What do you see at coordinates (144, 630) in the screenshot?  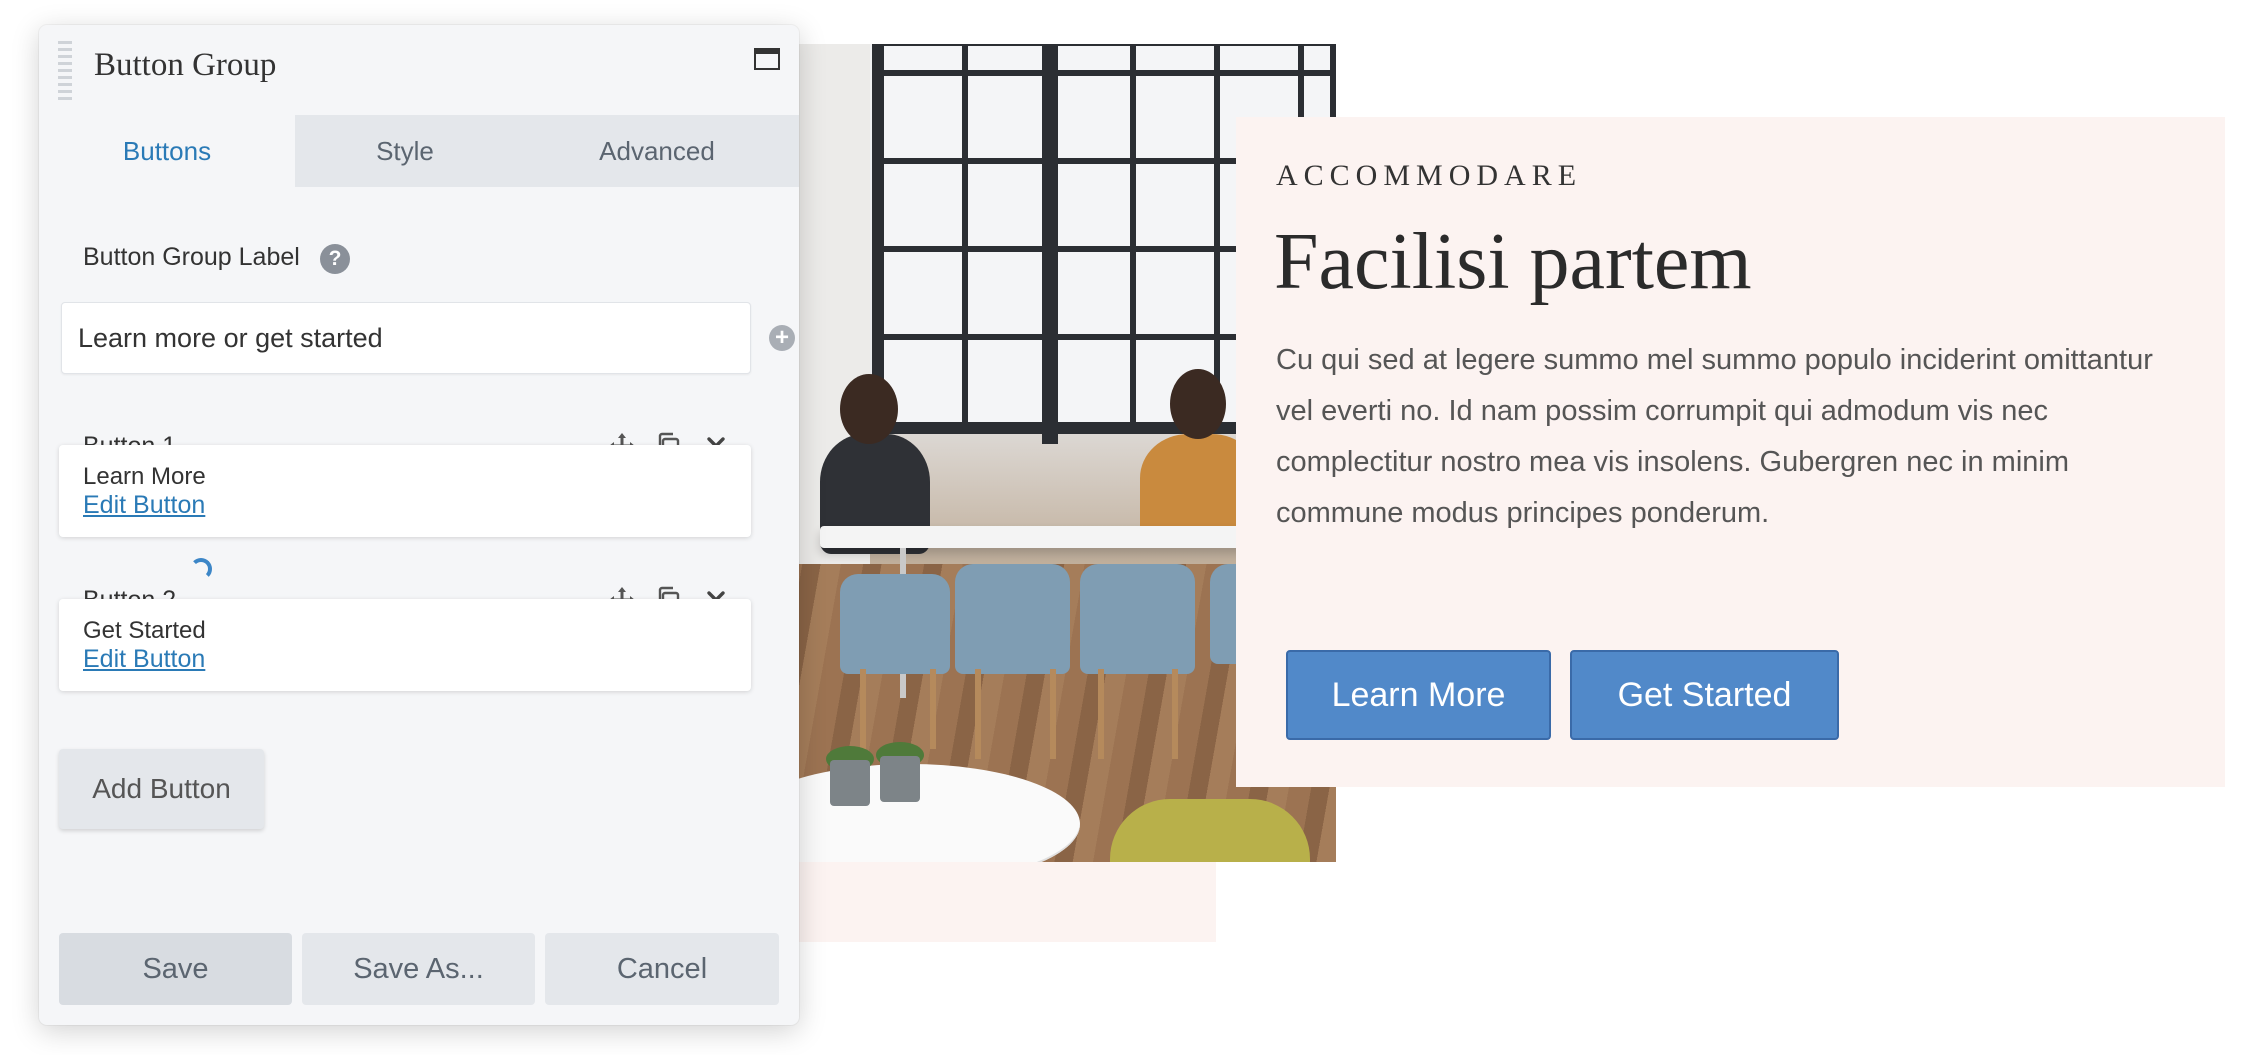 I see `button-2-text: Get Started` at bounding box center [144, 630].